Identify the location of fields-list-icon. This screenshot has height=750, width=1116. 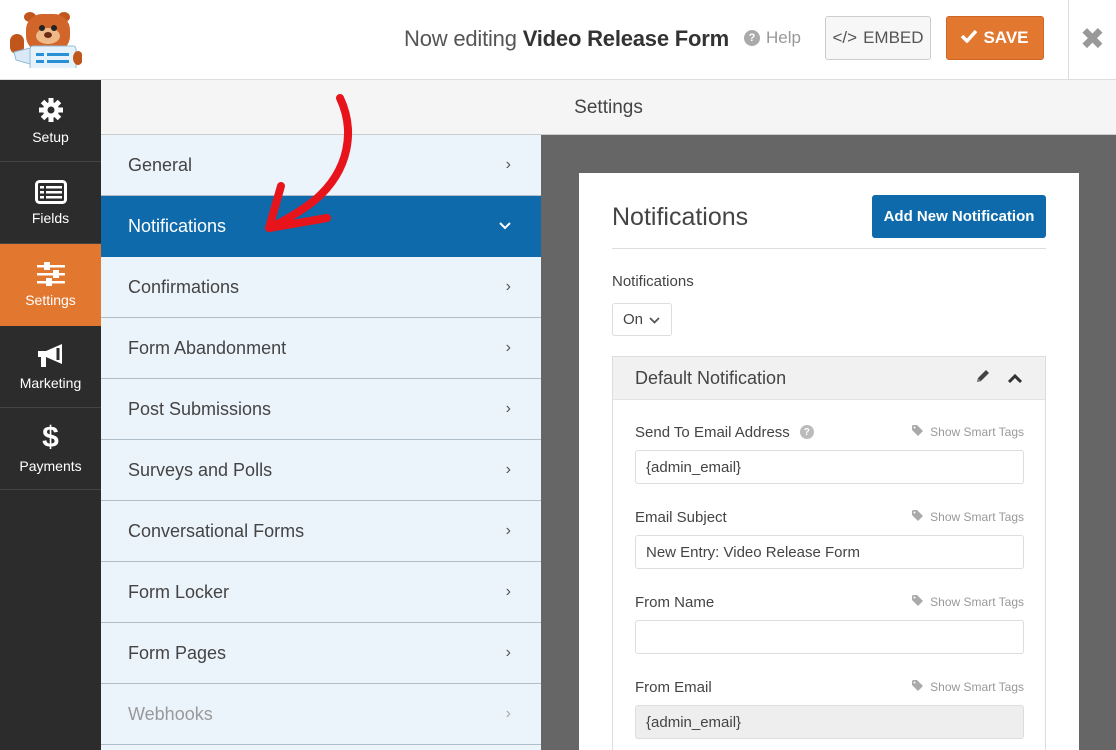
(50, 191).